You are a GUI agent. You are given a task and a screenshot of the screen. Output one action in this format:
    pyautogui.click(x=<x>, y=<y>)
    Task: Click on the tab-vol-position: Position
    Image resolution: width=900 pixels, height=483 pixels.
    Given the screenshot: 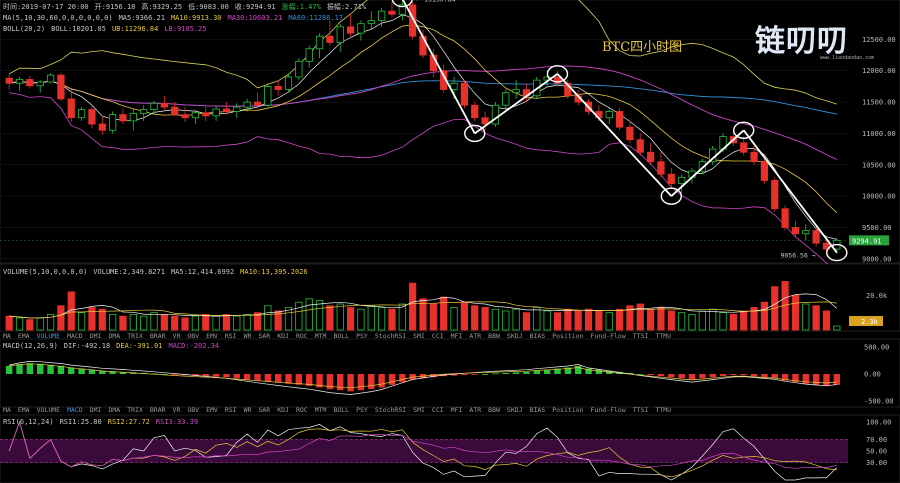 What is the action you would take?
    pyautogui.click(x=567, y=336)
    